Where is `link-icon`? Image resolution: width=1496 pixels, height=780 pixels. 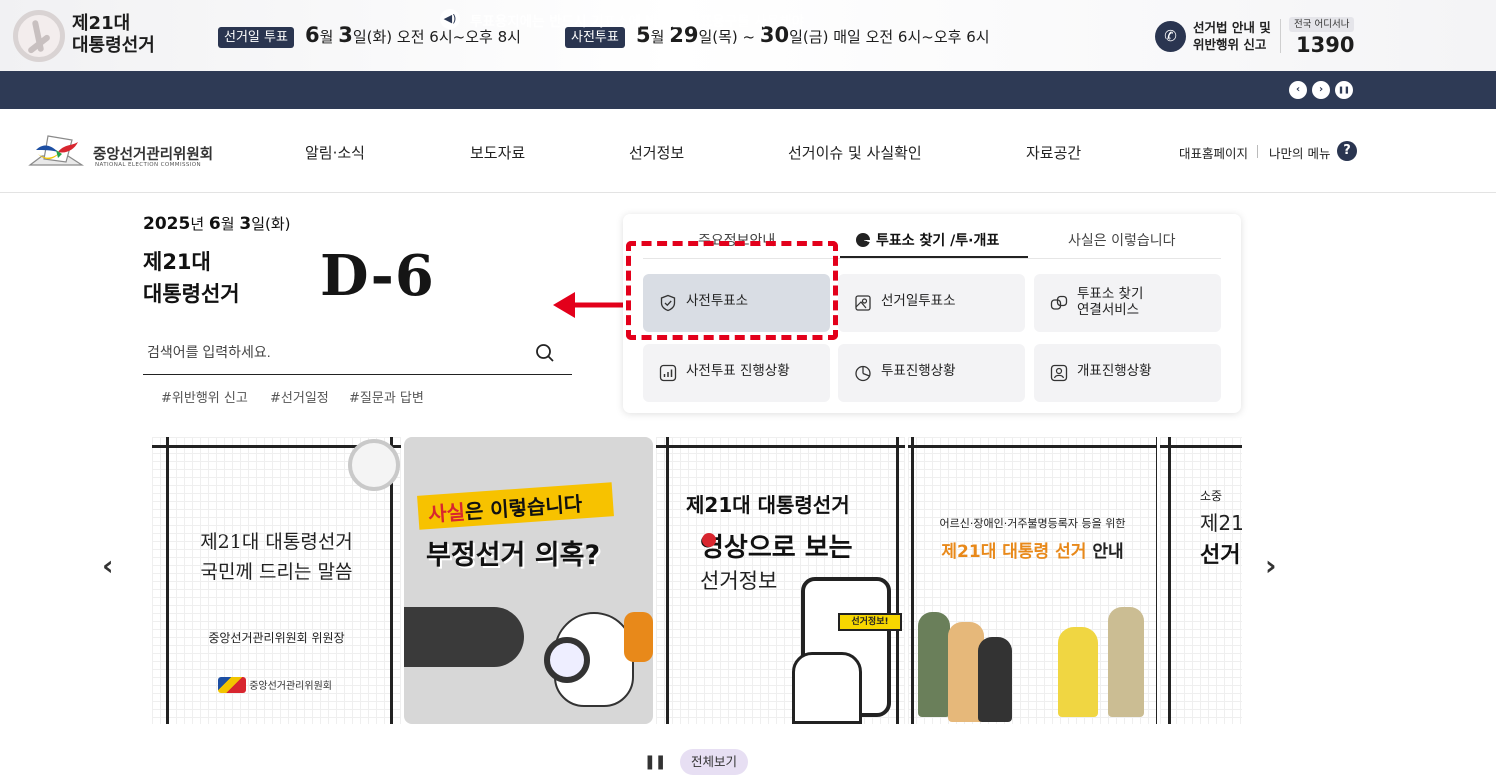 link-icon is located at coordinates (1059, 302).